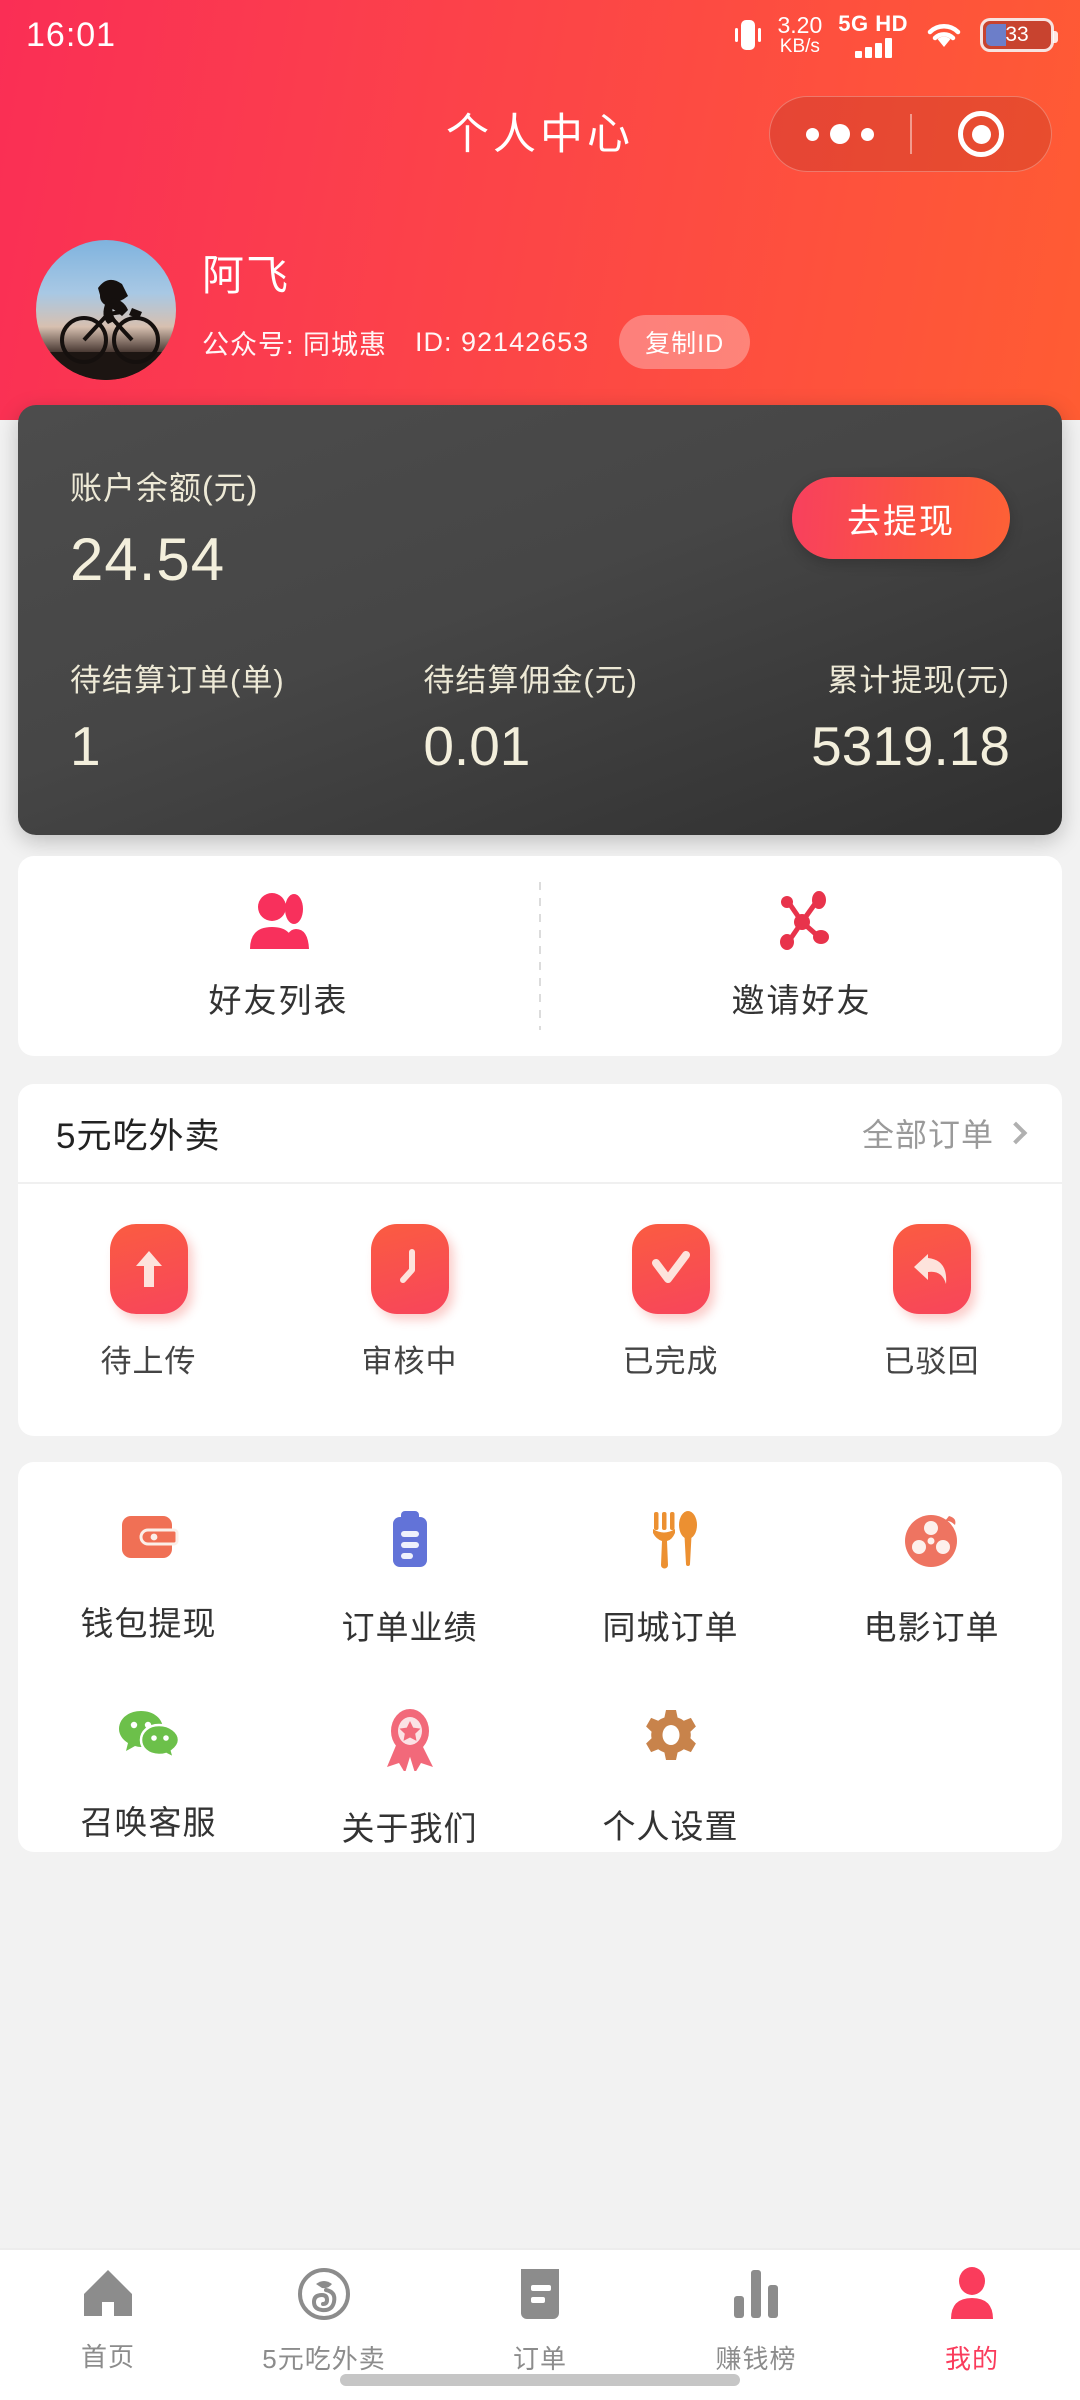 This screenshot has width=1080, height=2400. What do you see at coordinates (409, 1778) in the screenshot?
I see `menu-item-about-us: 关于我们` at bounding box center [409, 1778].